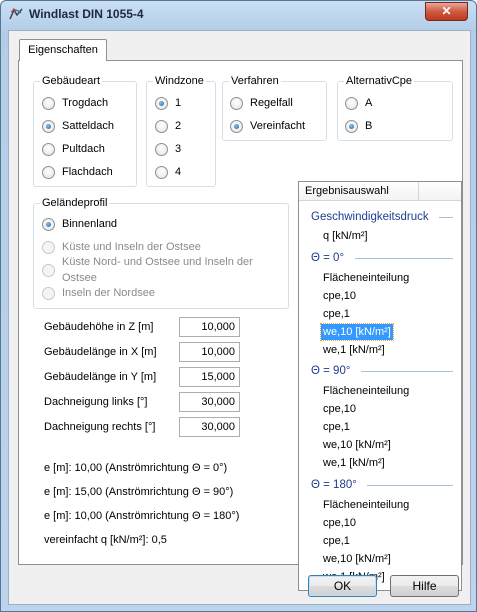 The height and width of the screenshot is (612, 477). I want to click on group-theta-180: Θ = 180°, so click(334, 485).